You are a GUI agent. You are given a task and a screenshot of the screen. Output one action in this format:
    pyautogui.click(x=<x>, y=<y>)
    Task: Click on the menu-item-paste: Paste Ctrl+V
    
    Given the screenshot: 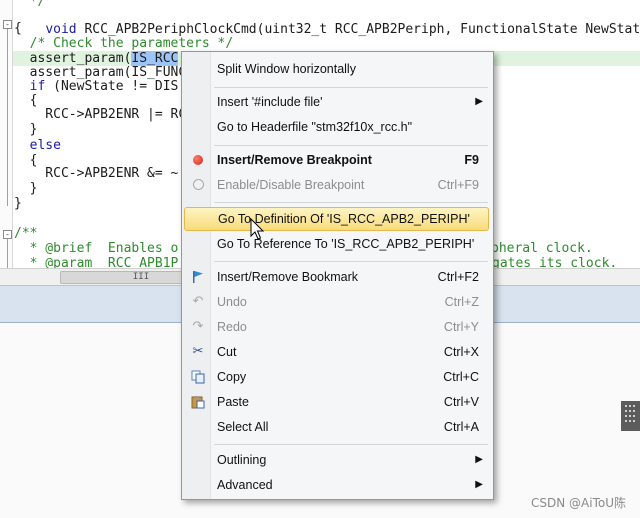 What is the action you would take?
    pyautogui.click(x=336, y=402)
    